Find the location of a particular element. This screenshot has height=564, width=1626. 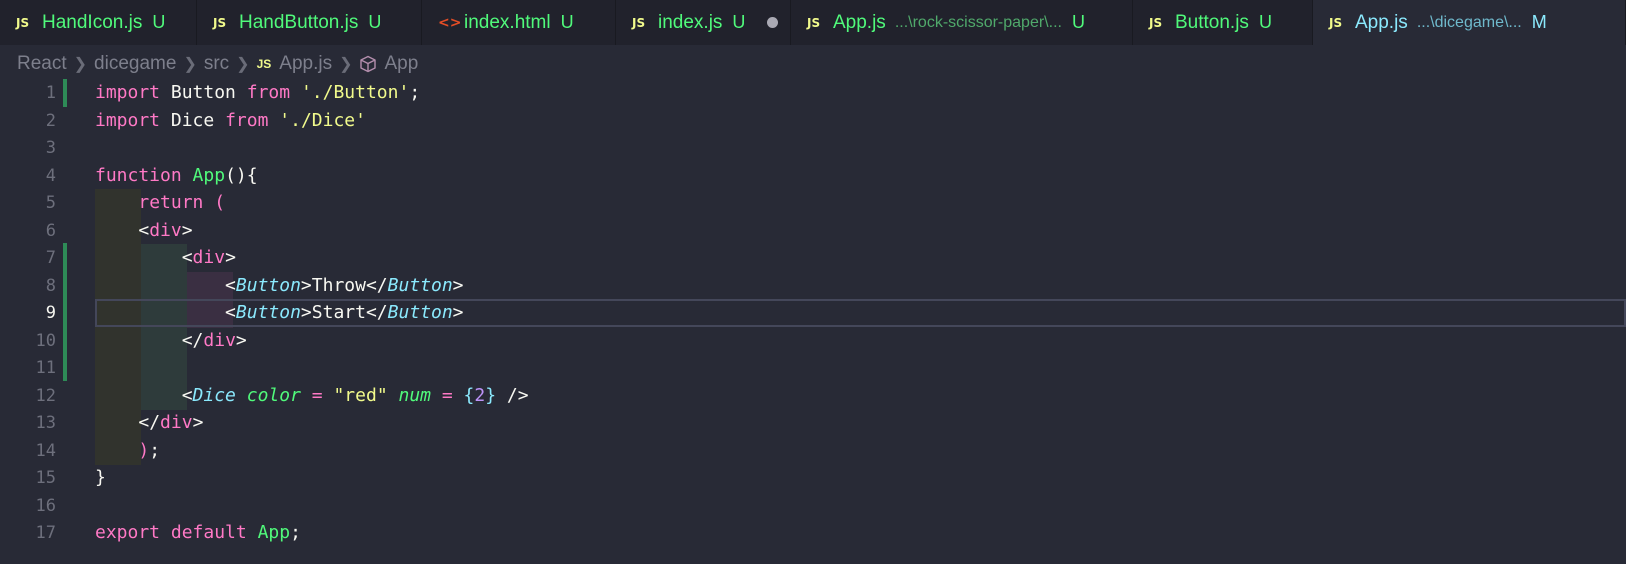

tab-app-js-dicegame: JS App.js ...\dicegame\... M is located at coordinates (1469, 22).